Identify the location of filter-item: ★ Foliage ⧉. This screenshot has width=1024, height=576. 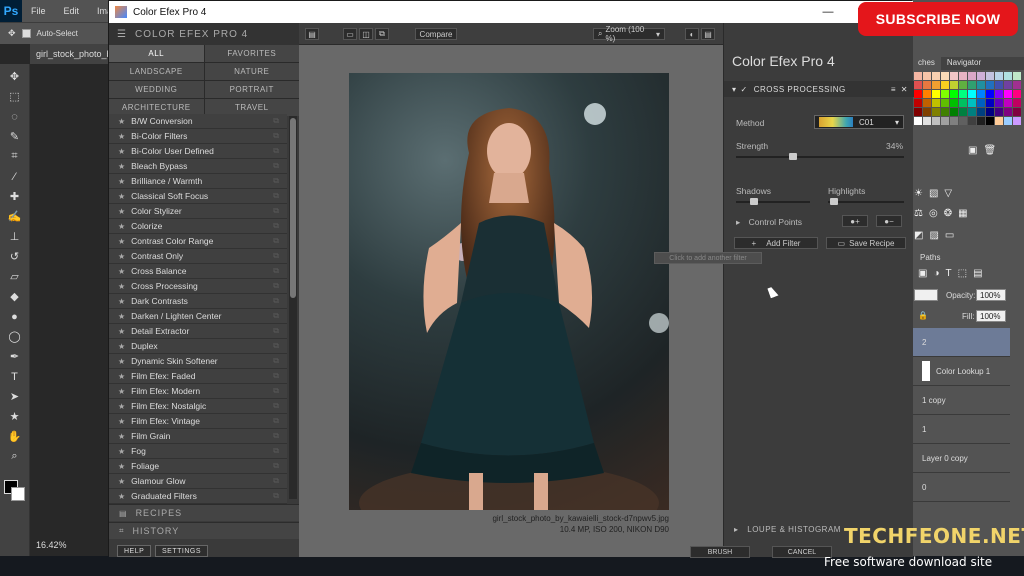
(198, 466).